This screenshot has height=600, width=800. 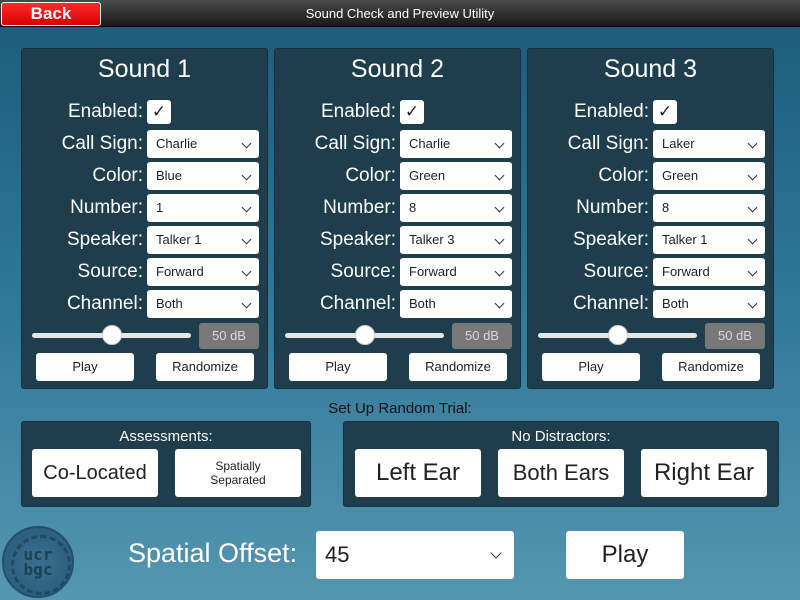 I want to click on sound-title: Sound 2, so click(x=397, y=69).